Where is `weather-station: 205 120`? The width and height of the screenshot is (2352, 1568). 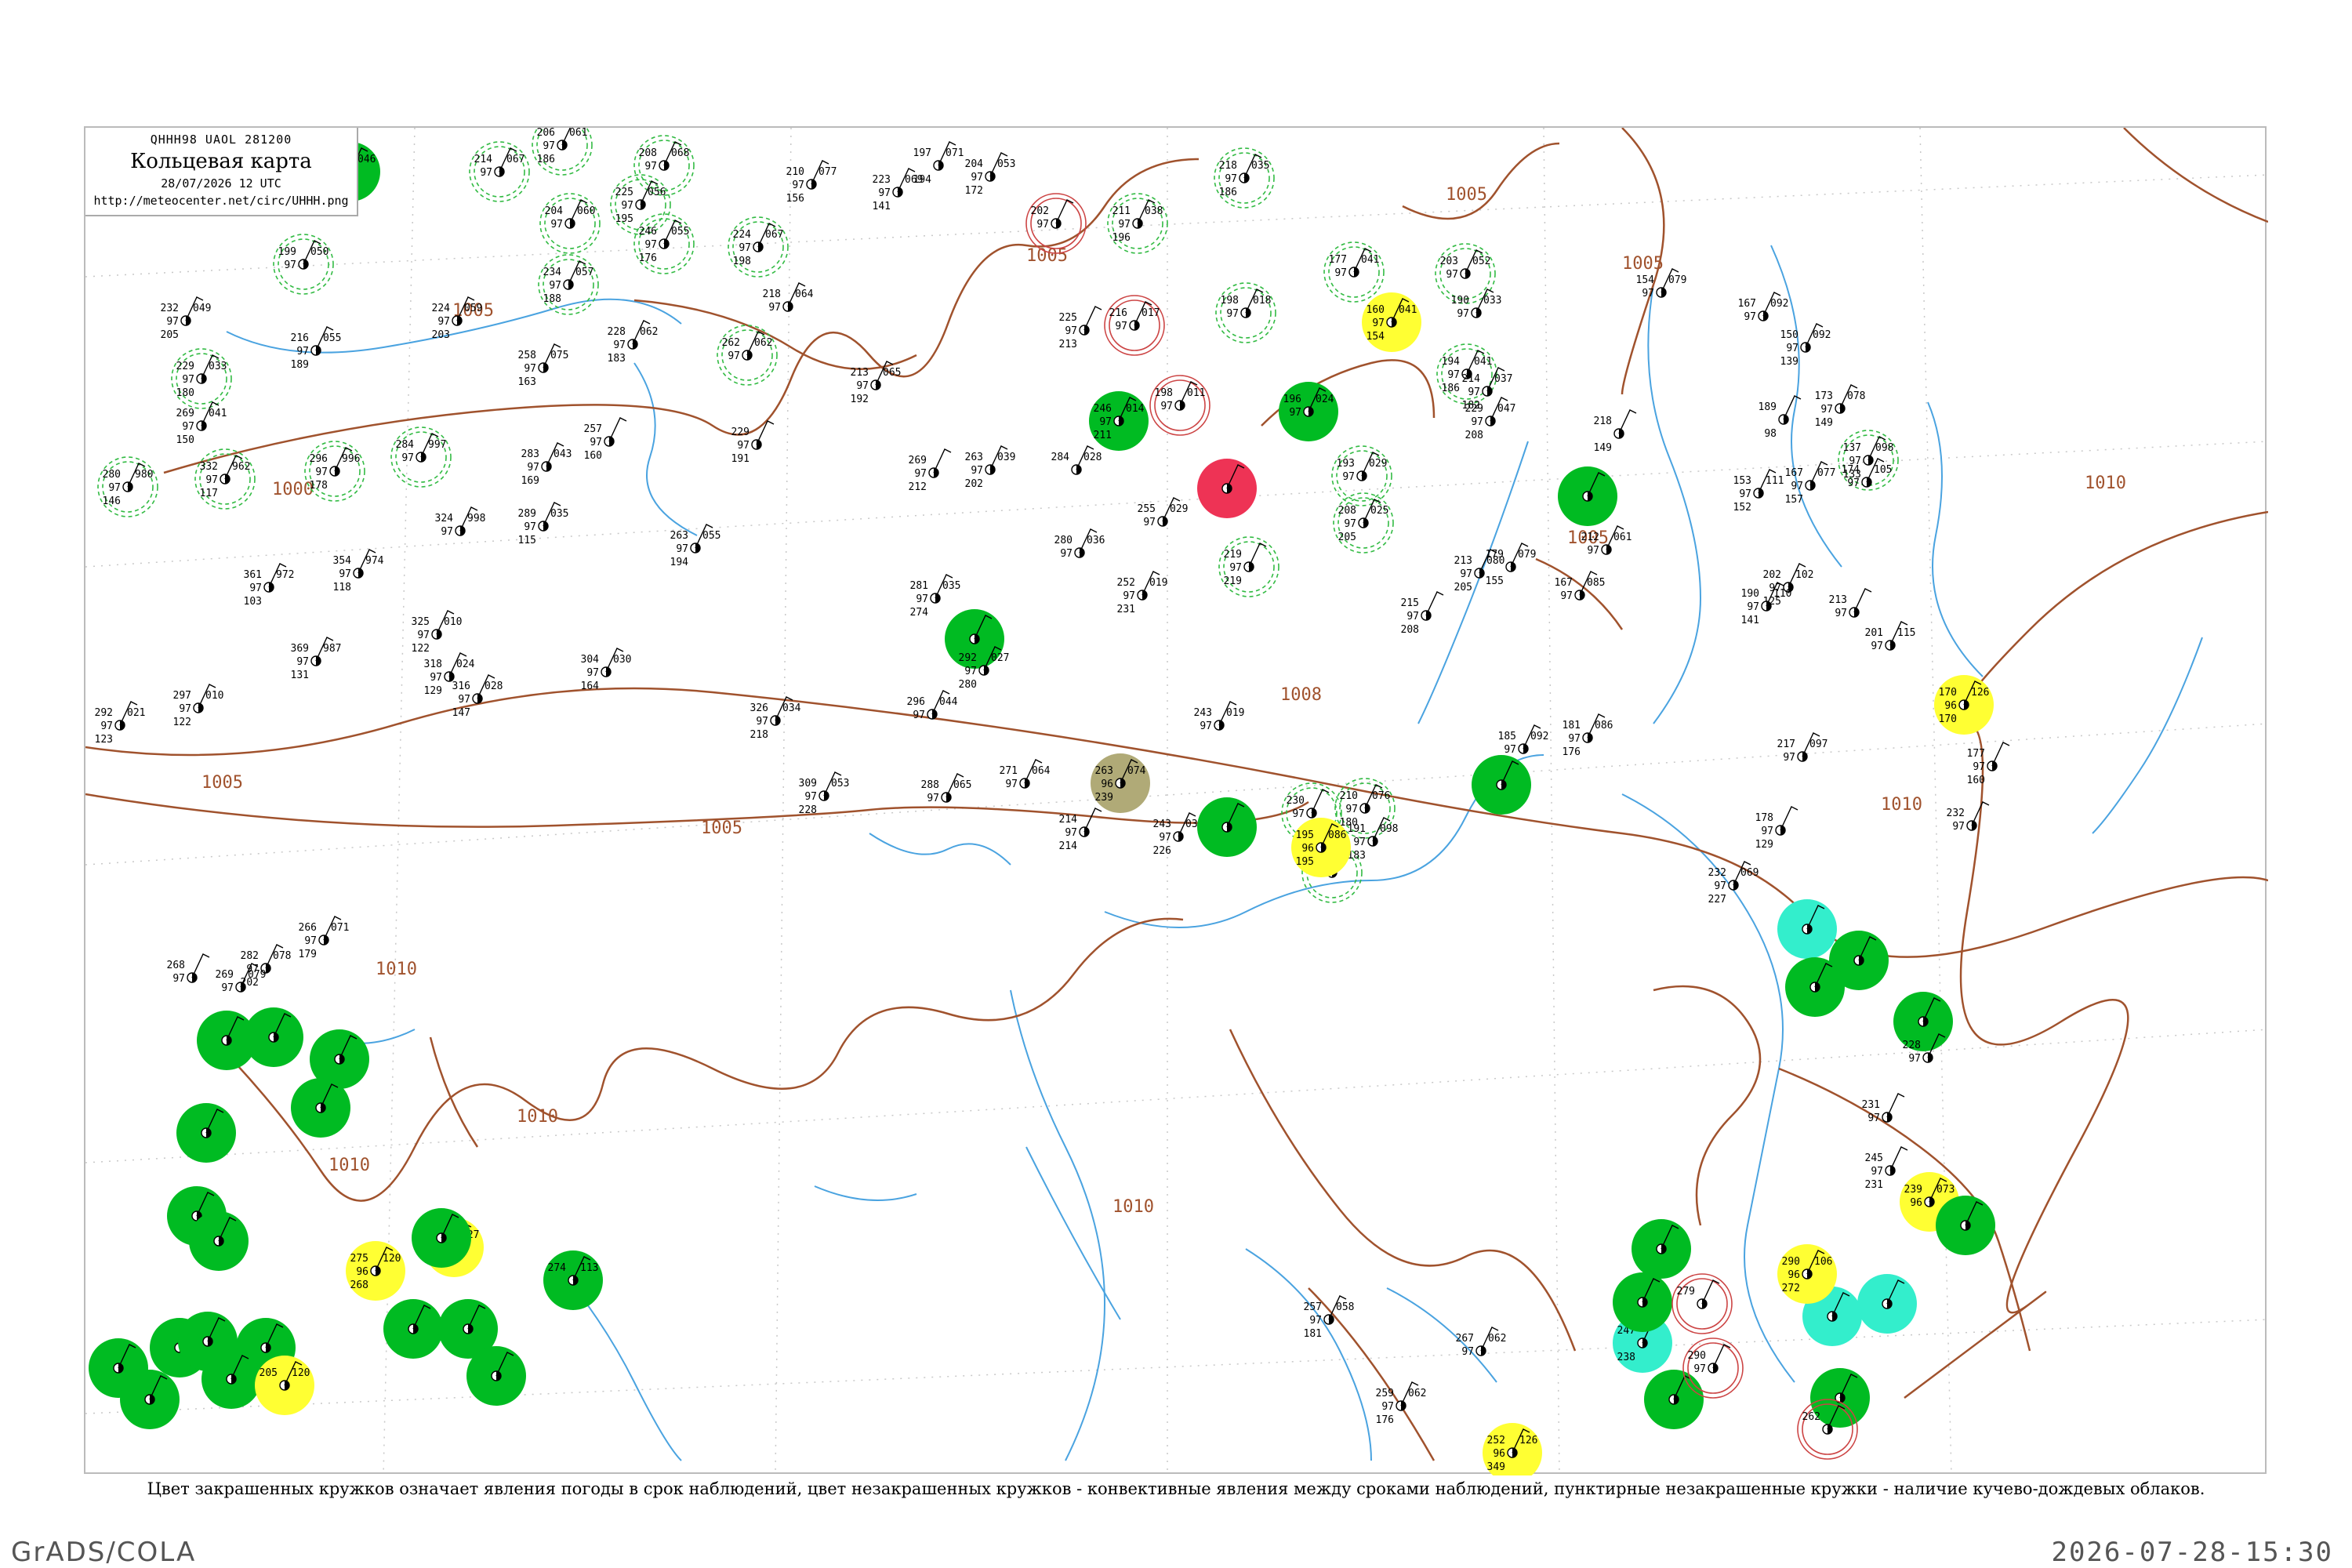
weather-station: 205 120 is located at coordinates (284, 1385).